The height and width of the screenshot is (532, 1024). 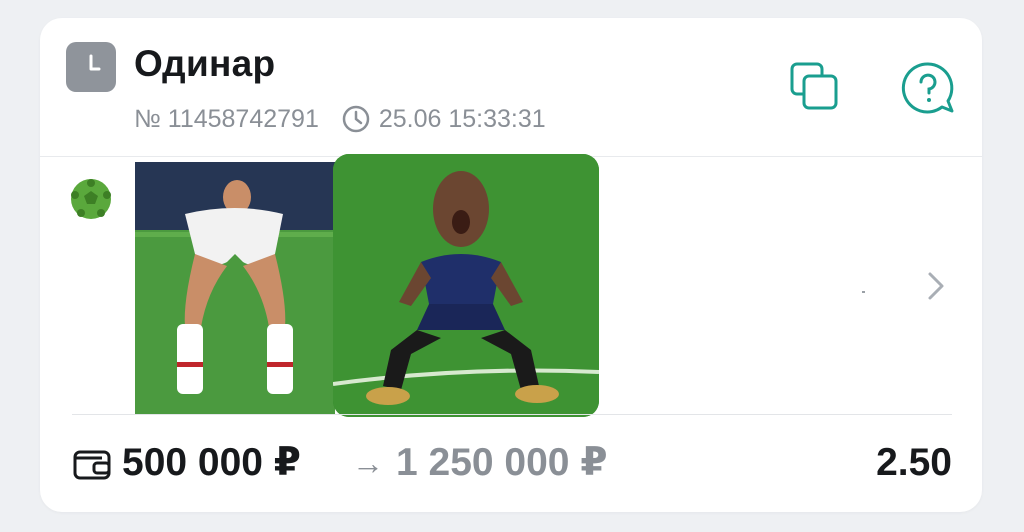 I want to click on copy-icon, so click(x=814, y=86).